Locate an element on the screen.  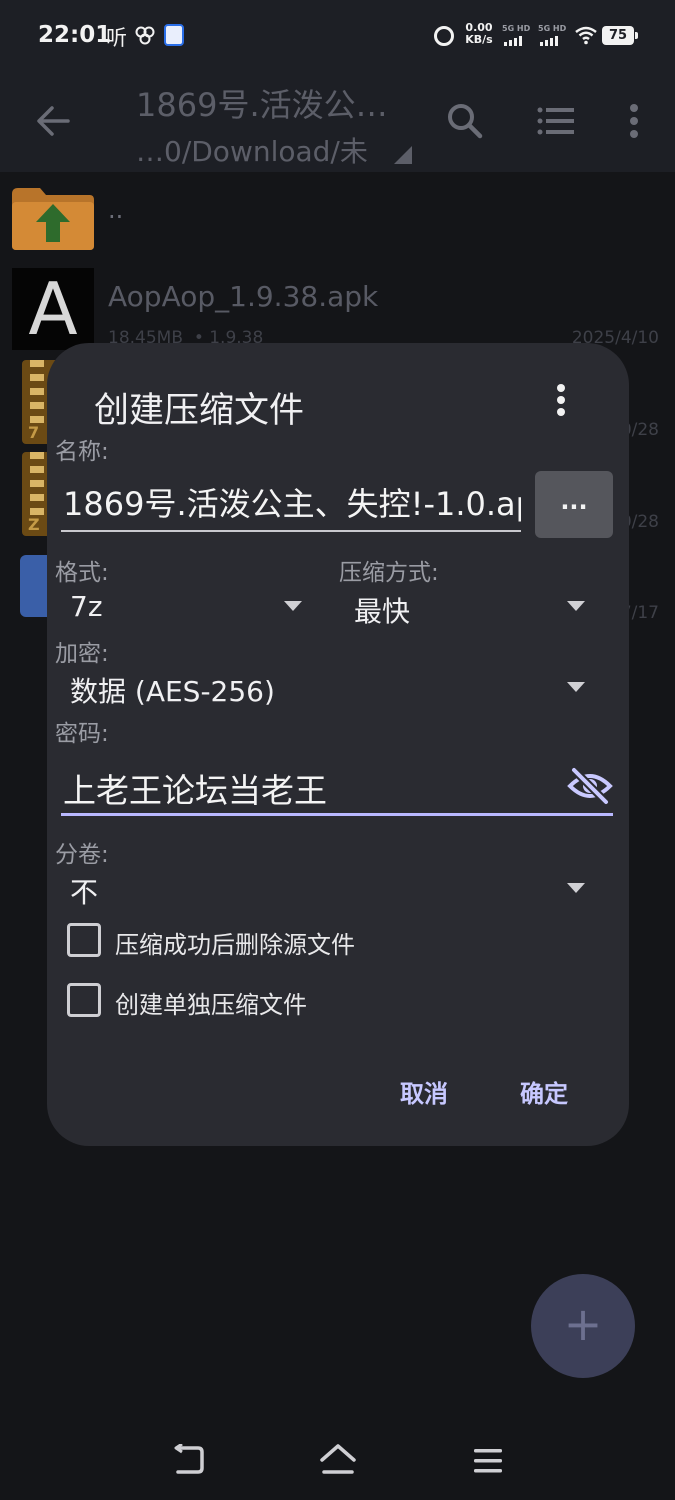
format-label: 格式: is located at coordinates (82, 573).